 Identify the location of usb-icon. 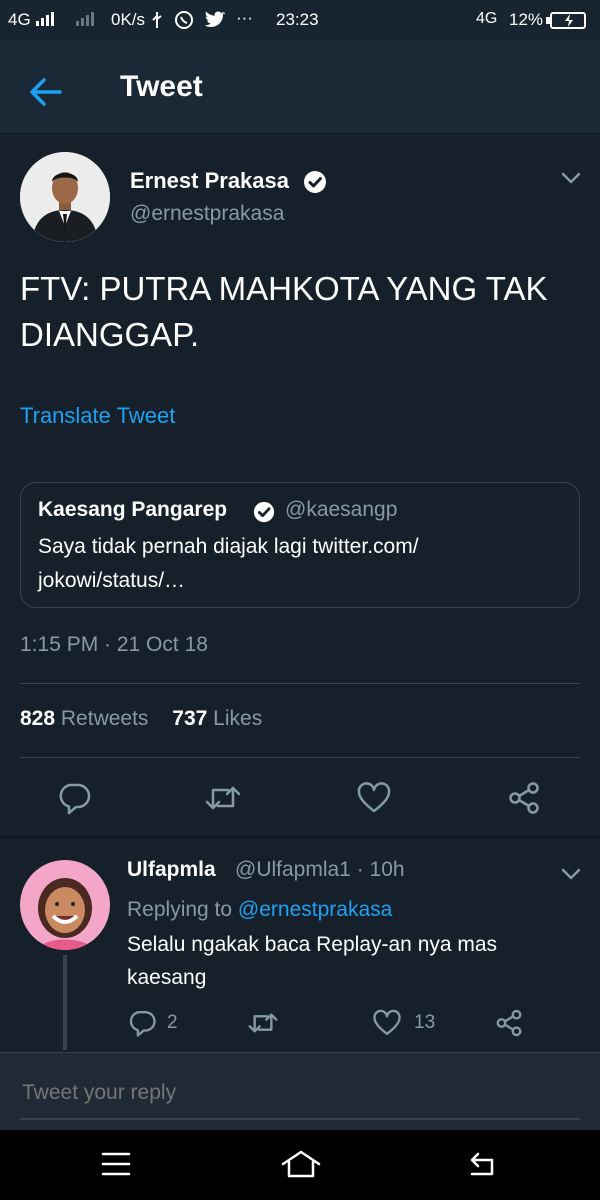
(157, 20).